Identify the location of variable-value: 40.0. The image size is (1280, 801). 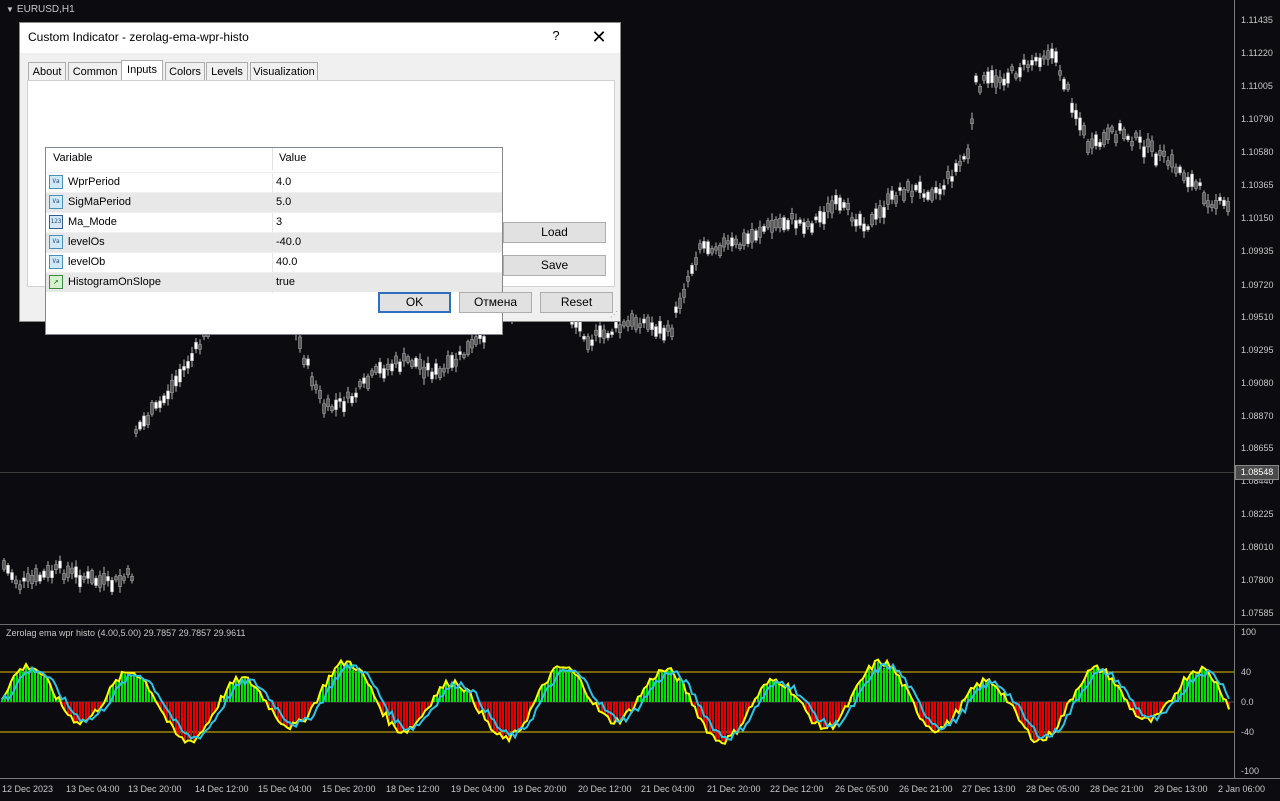
(286, 262).